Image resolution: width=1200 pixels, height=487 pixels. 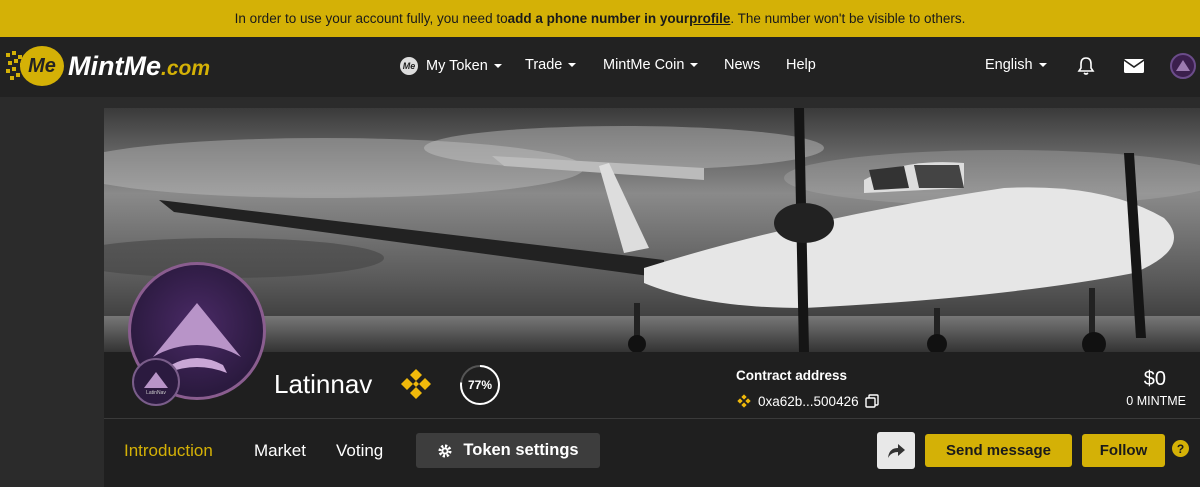 I want to click on language-selector: English, so click(x=1016, y=65).